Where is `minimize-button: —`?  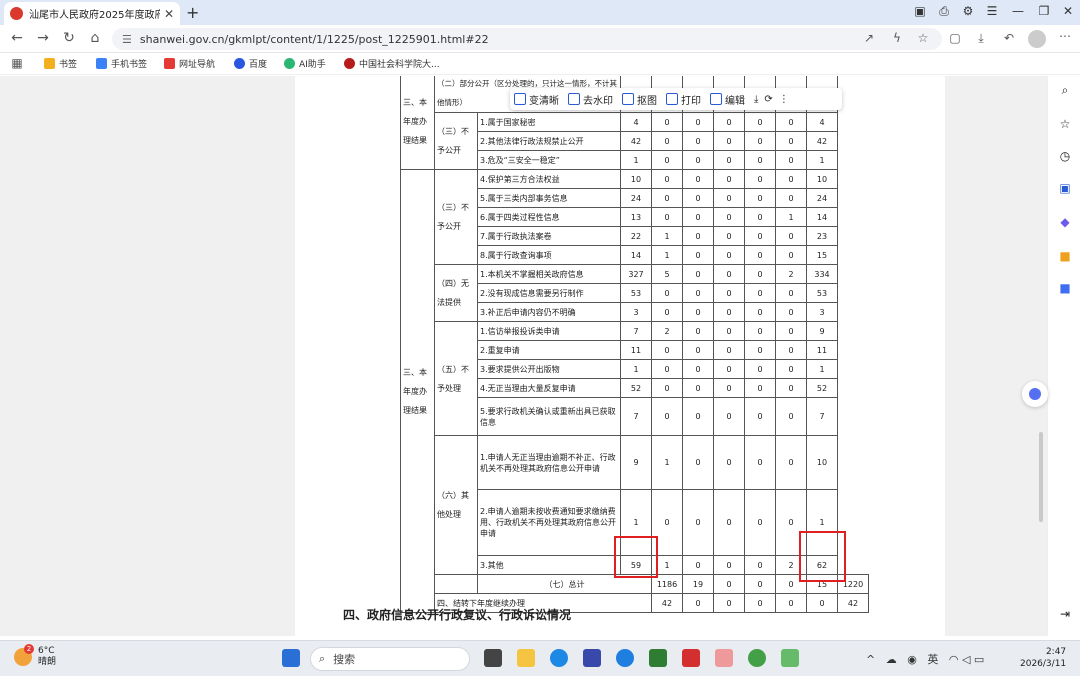 minimize-button: — is located at coordinates (1018, 11).